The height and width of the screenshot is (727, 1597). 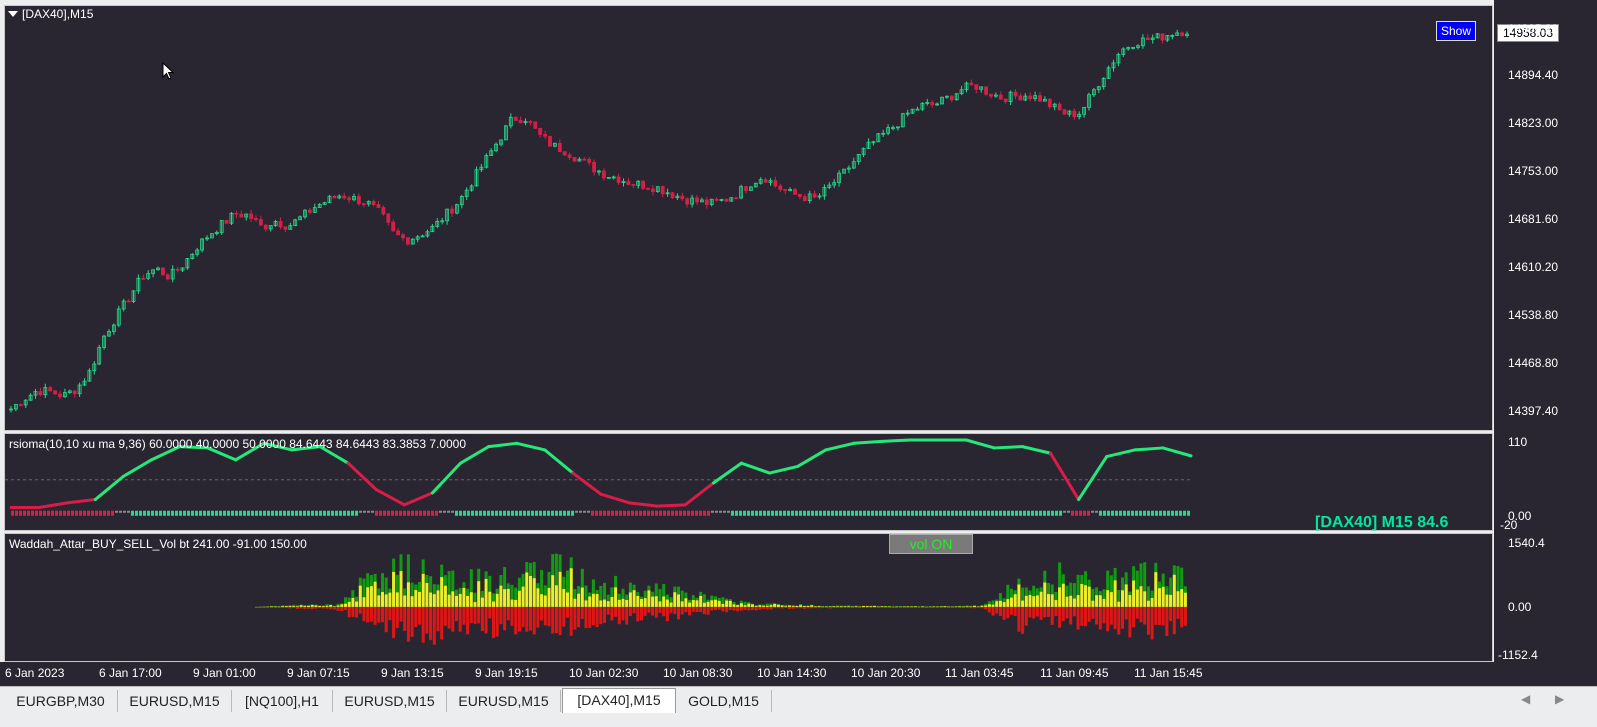 I want to click on tab-eurgbp-m30: EURGBP,M30, so click(x=61, y=701).